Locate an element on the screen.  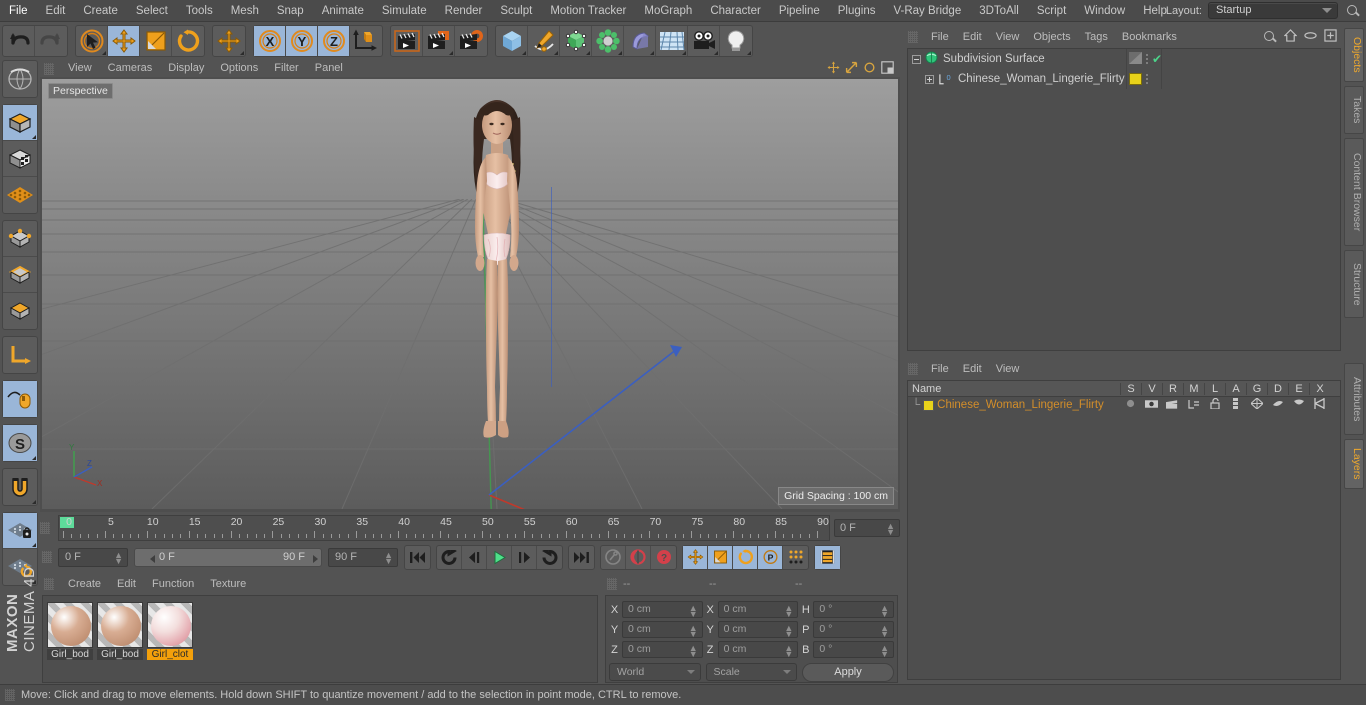
range-left-arrow-icon is located at coordinates (152, 558).